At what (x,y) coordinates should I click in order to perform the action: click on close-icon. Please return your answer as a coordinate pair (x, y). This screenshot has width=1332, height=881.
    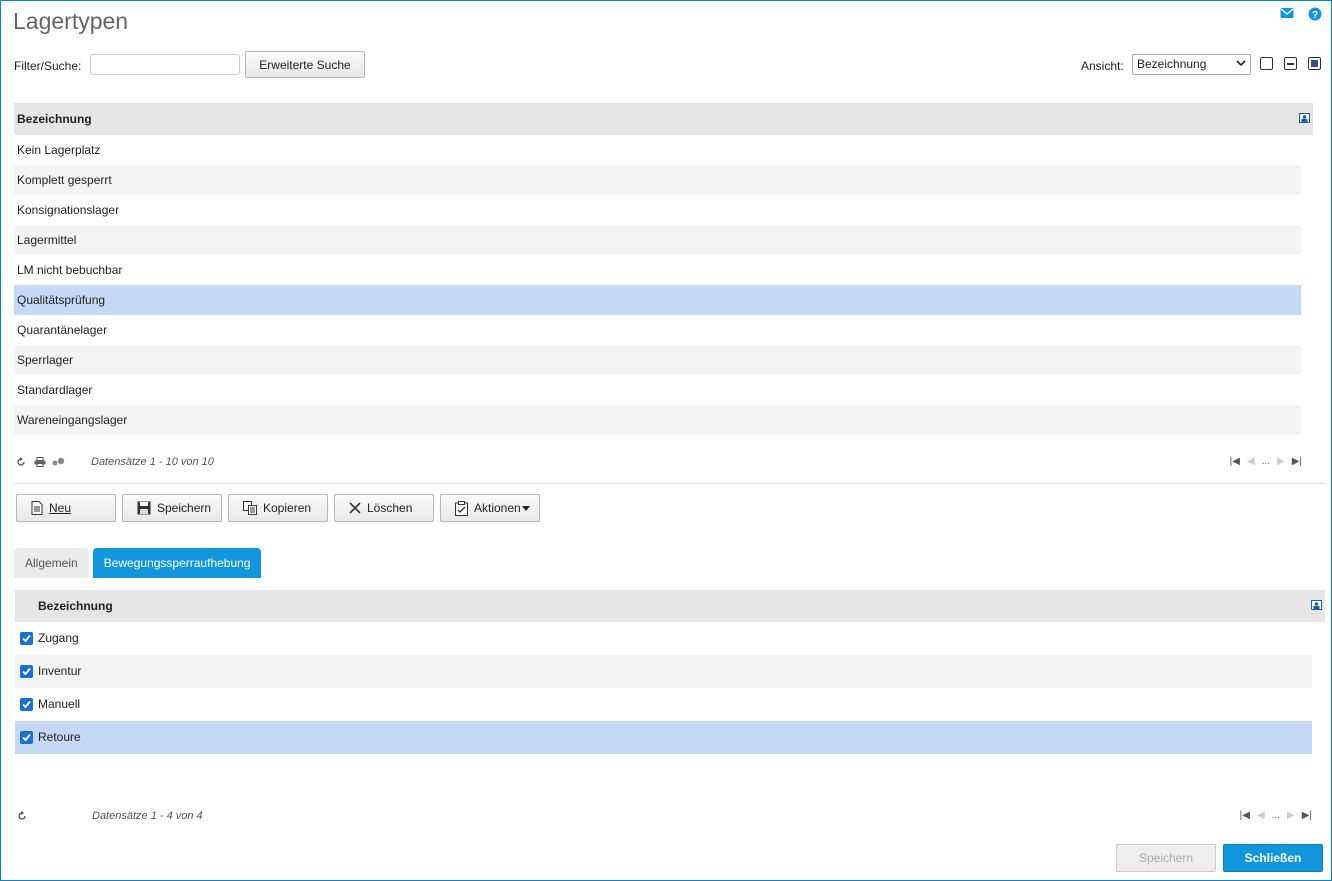
    Looking at the image, I should click on (355, 508).